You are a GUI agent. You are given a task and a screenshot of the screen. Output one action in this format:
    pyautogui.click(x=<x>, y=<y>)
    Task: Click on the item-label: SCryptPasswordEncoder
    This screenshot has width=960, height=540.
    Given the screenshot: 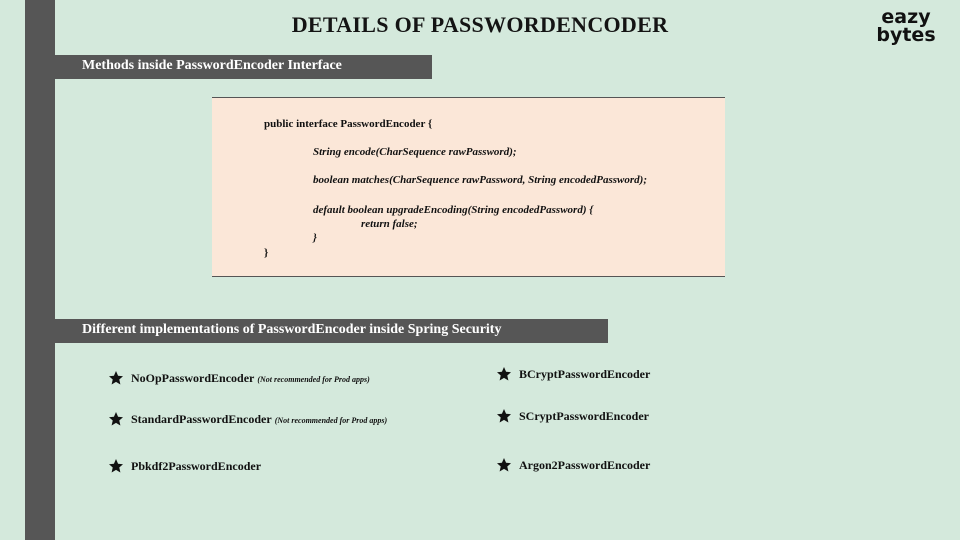 What is the action you would take?
    pyautogui.click(x=584, y=416)
    